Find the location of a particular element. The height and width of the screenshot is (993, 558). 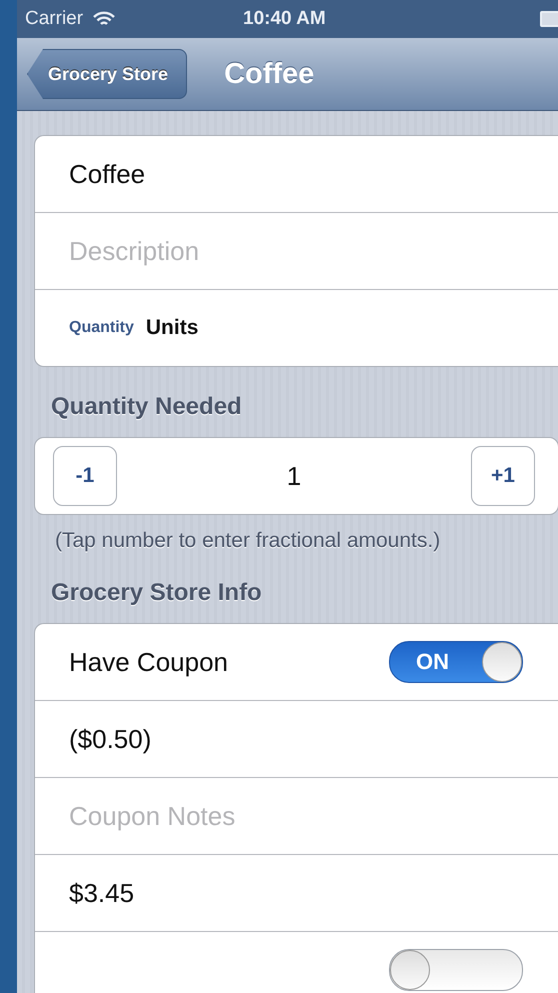

hint-text: (Tap number to enter fractional amounts.) is located at coordinates (248, 540).